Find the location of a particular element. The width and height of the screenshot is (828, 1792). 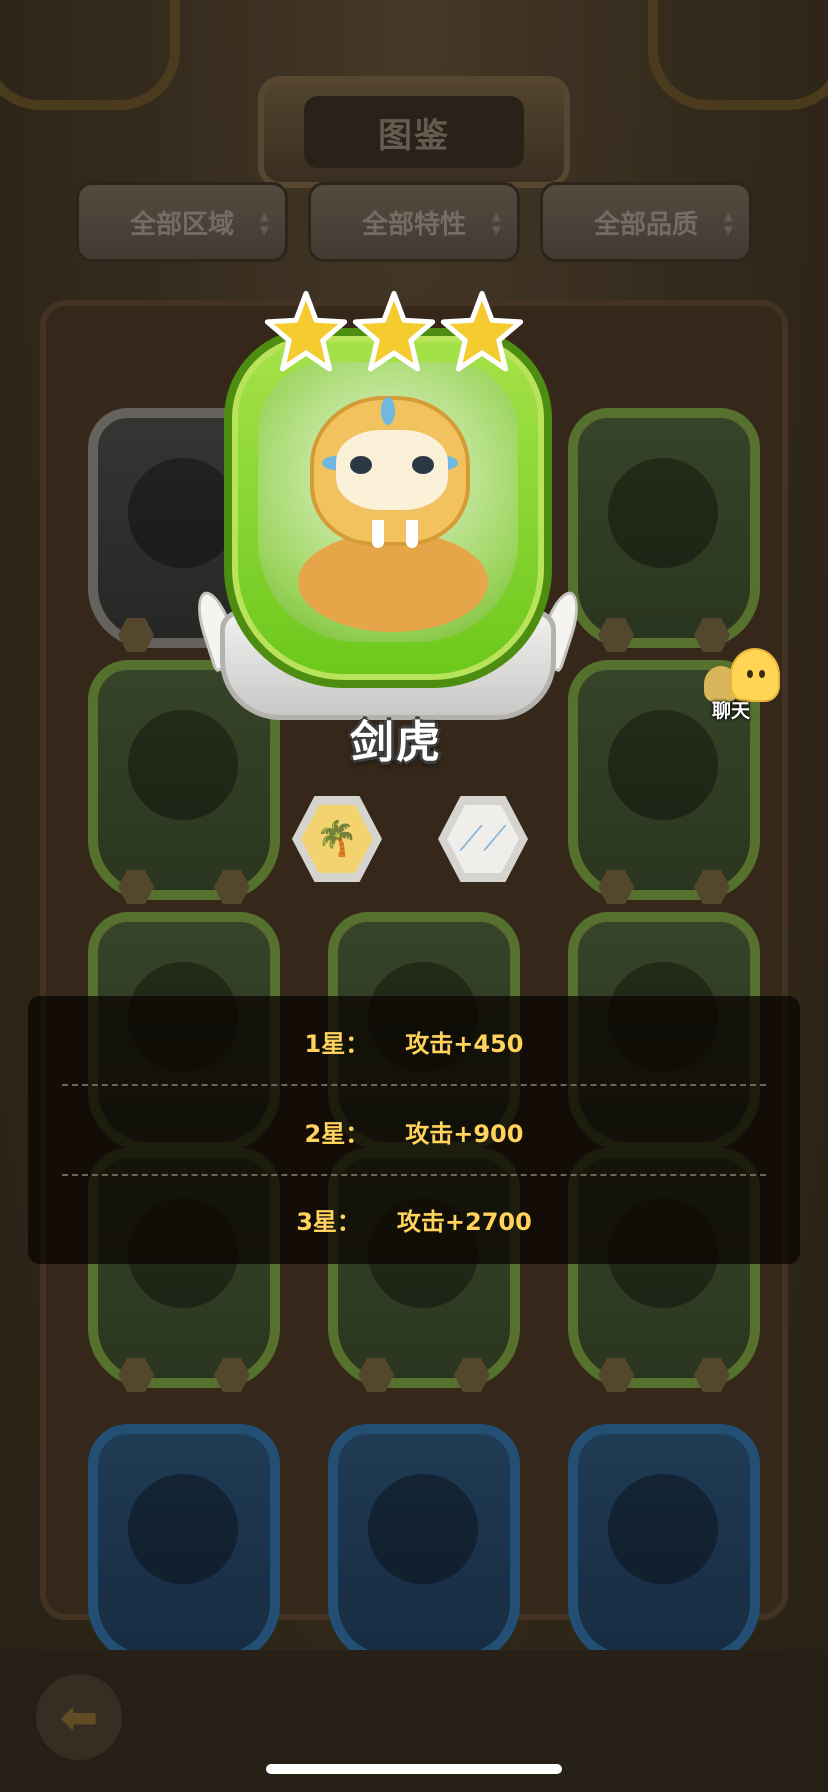

home-indicator is located at coordinates (414, 1769).